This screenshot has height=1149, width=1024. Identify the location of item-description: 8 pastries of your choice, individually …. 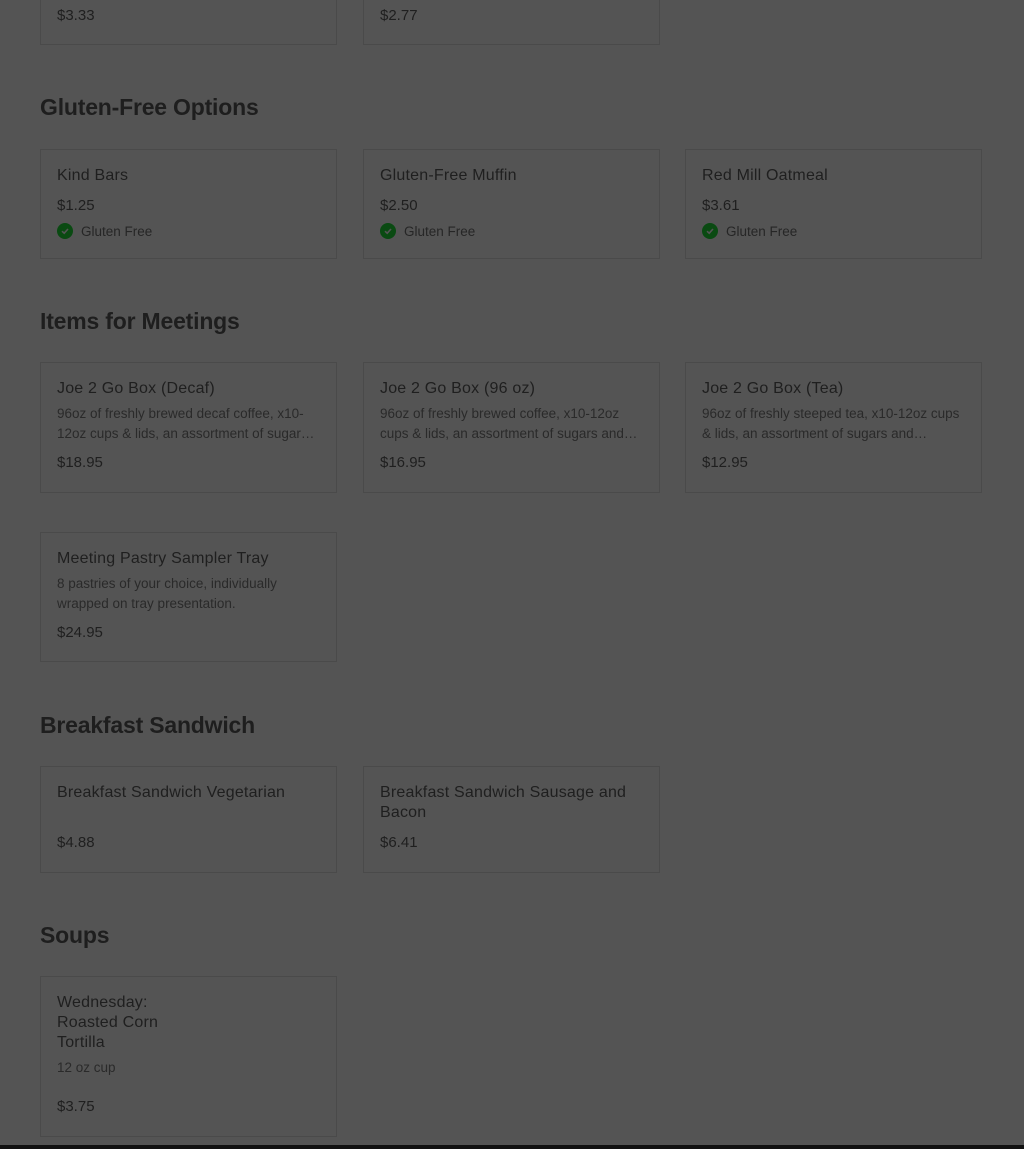
(167, 593).